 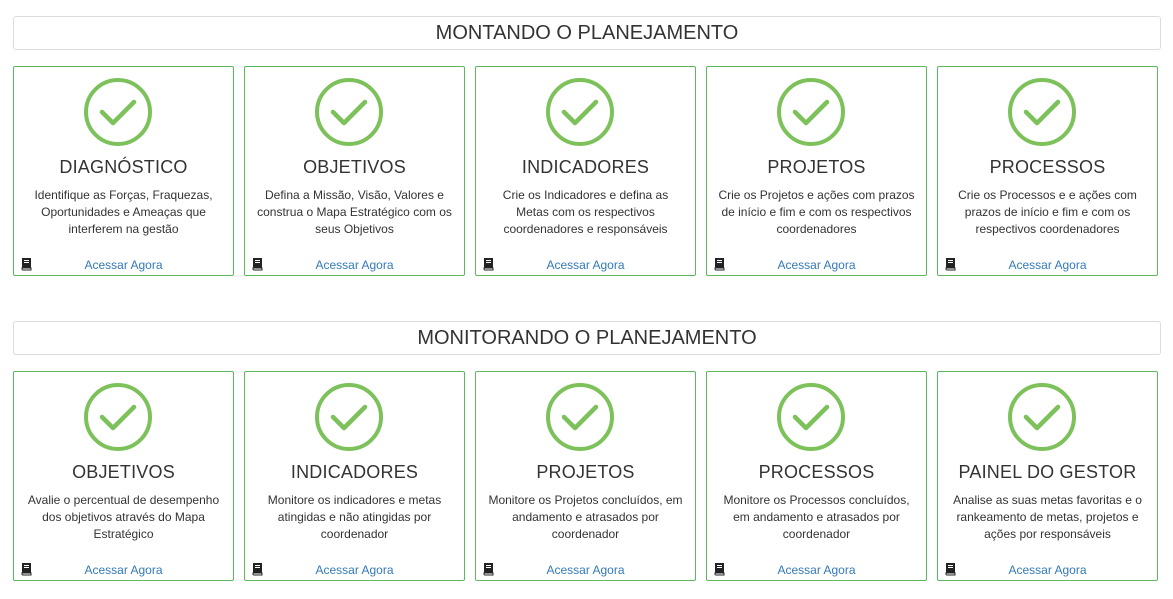 What do you see at coordinates (587, 33) in the screenshot?
I see `section-title-montando: MONTANDO O PLANEJAMENTO` at bounding box center [587, 33].